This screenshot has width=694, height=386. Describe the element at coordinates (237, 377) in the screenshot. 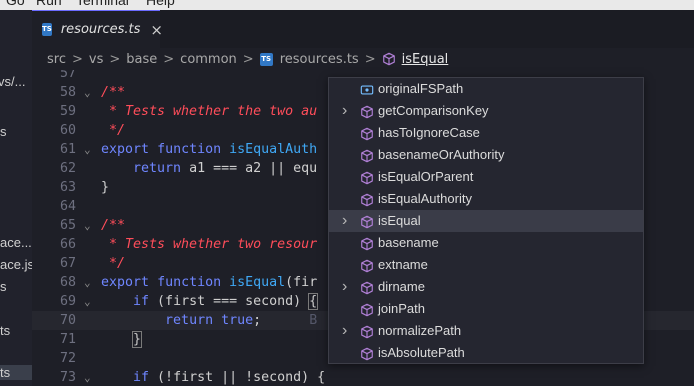

I see `code-token: (!first || !second) {` at that location.